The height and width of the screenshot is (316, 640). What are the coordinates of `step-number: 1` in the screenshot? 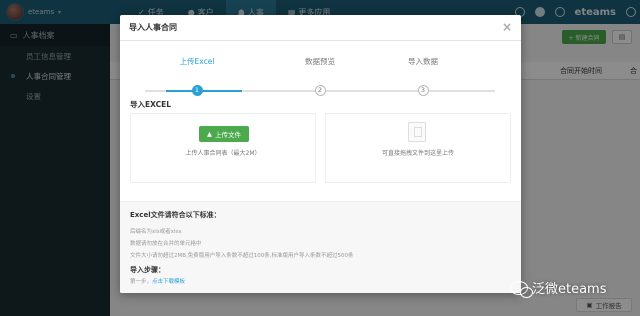 It's located at (197, 90).